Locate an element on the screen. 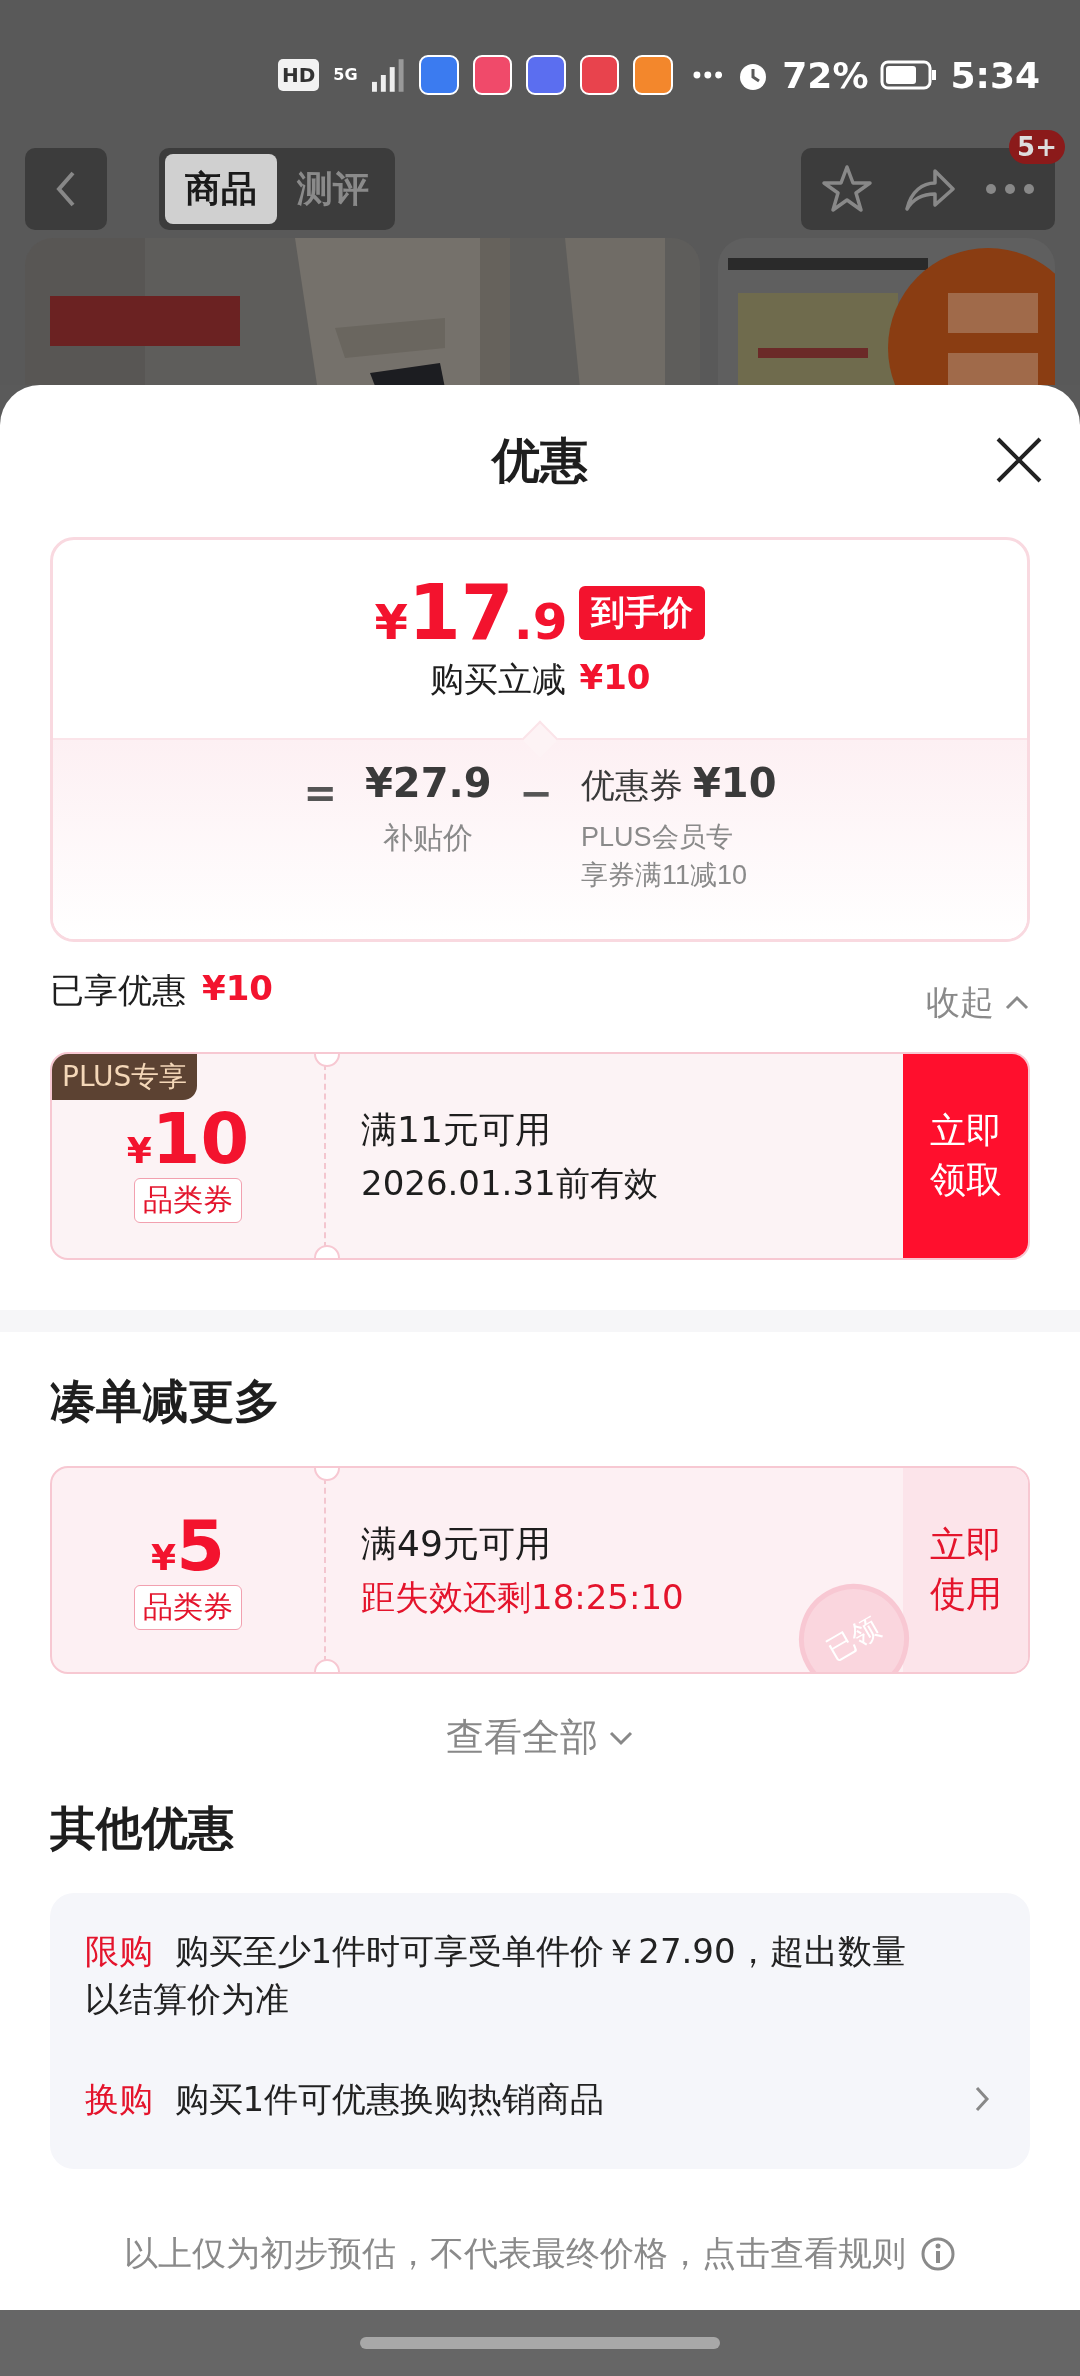 The width and height of the screenshot is (1080, 2376). coupon-discount: ¥10 is located at coordinates (735, 783).